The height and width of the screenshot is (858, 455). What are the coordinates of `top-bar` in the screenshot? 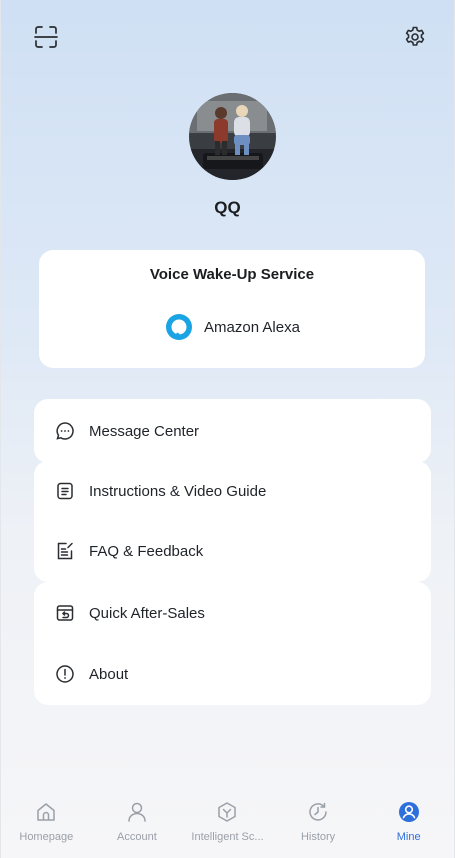 It's located at (227, 38).